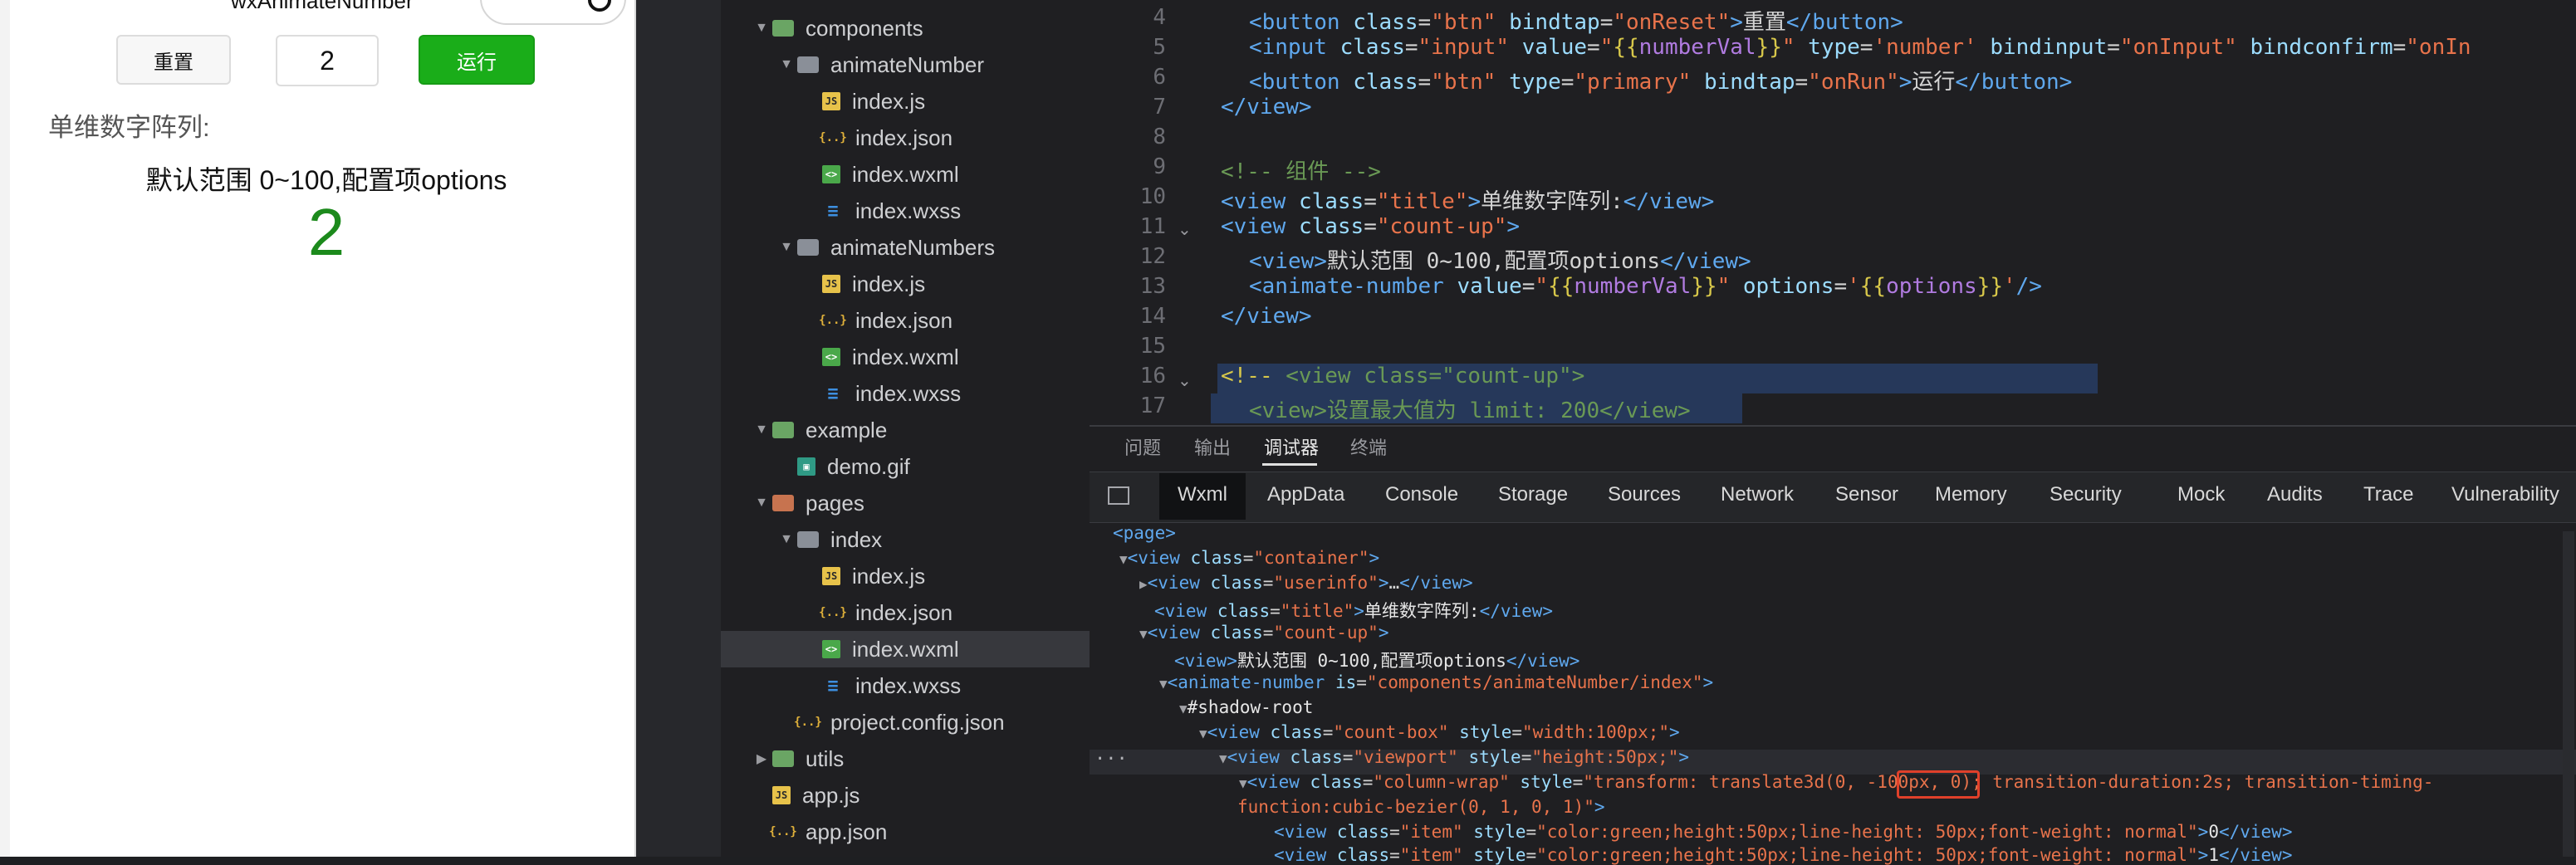  Describe the element at coordinates (1212, 446) in the screenshot. I see `tab-output: 输出` at that location.